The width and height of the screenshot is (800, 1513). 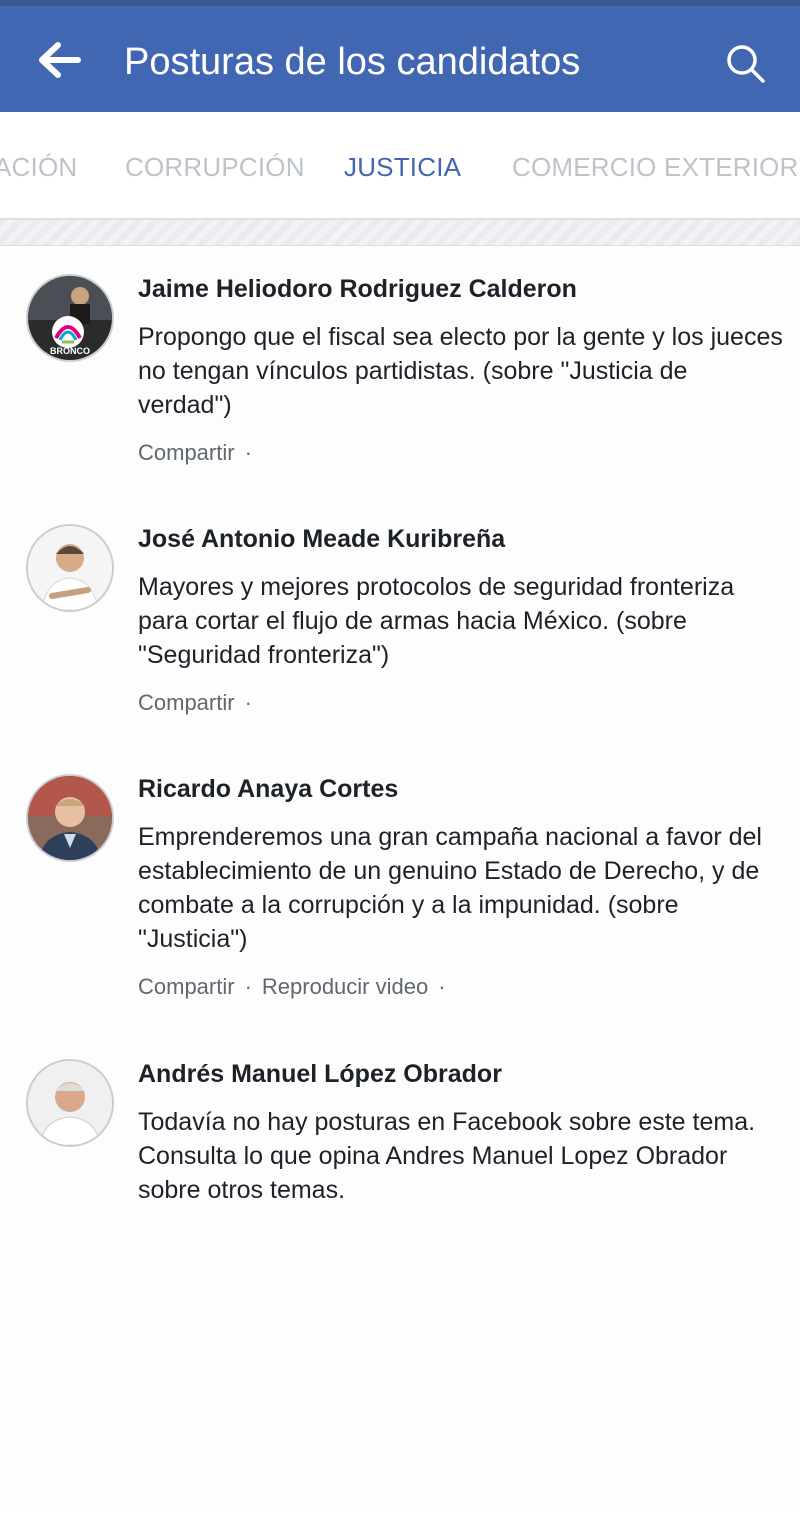 I want to click on candidate-photo: BRONCO, so click(x=70, y=318).